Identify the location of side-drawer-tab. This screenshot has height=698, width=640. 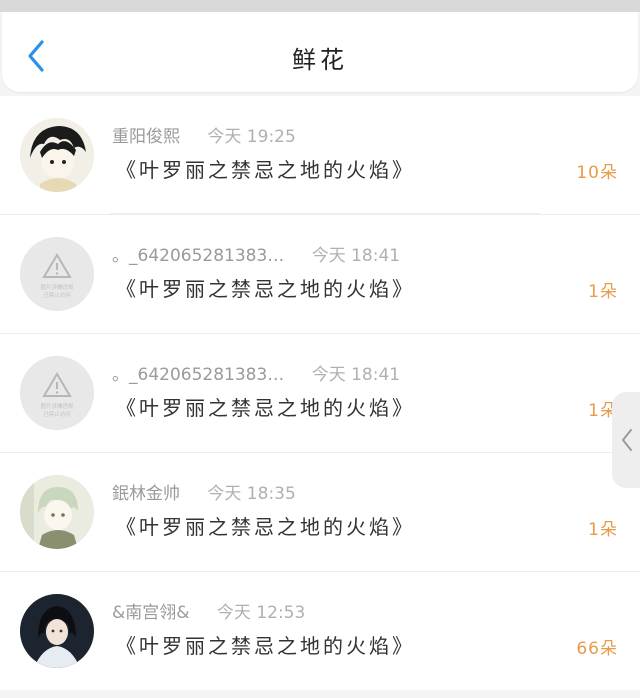
(626, 440).